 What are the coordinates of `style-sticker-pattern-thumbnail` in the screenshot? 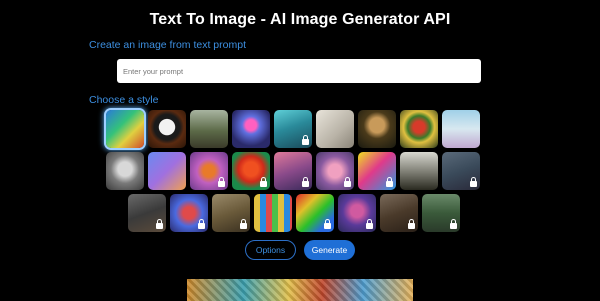 It's located at (273, 213).